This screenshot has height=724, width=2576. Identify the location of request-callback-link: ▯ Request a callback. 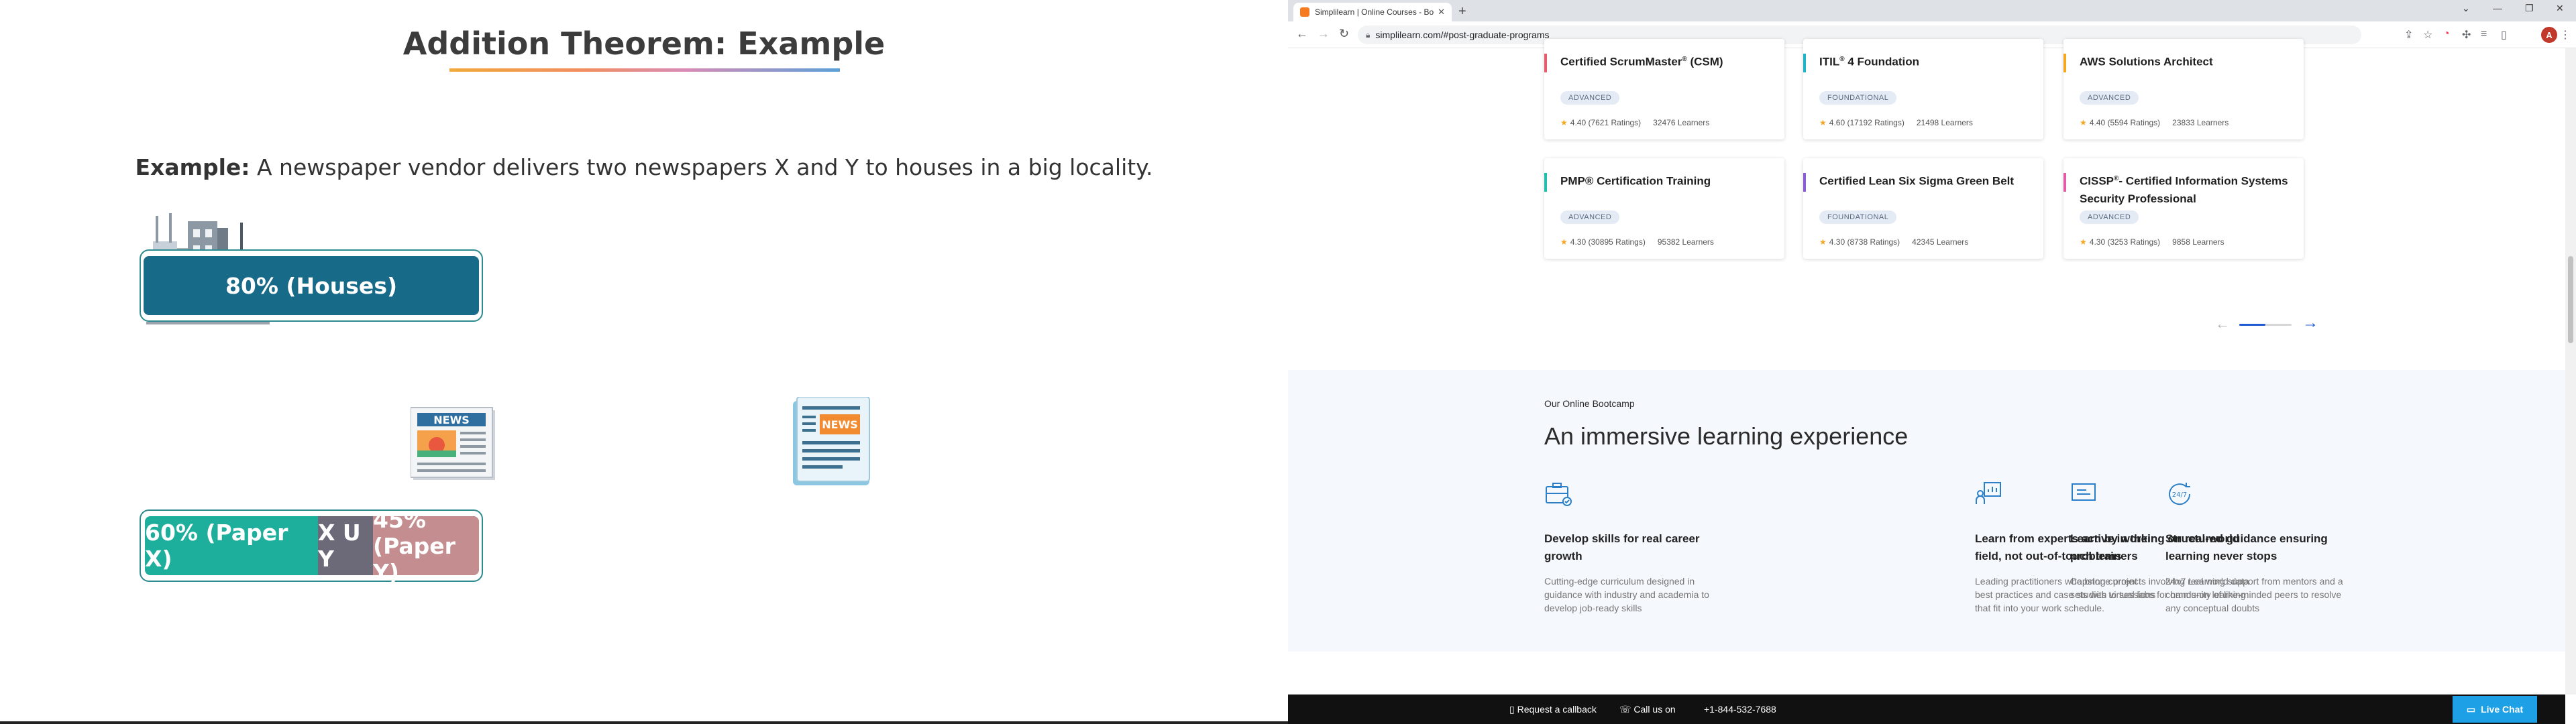
(1553, 710).